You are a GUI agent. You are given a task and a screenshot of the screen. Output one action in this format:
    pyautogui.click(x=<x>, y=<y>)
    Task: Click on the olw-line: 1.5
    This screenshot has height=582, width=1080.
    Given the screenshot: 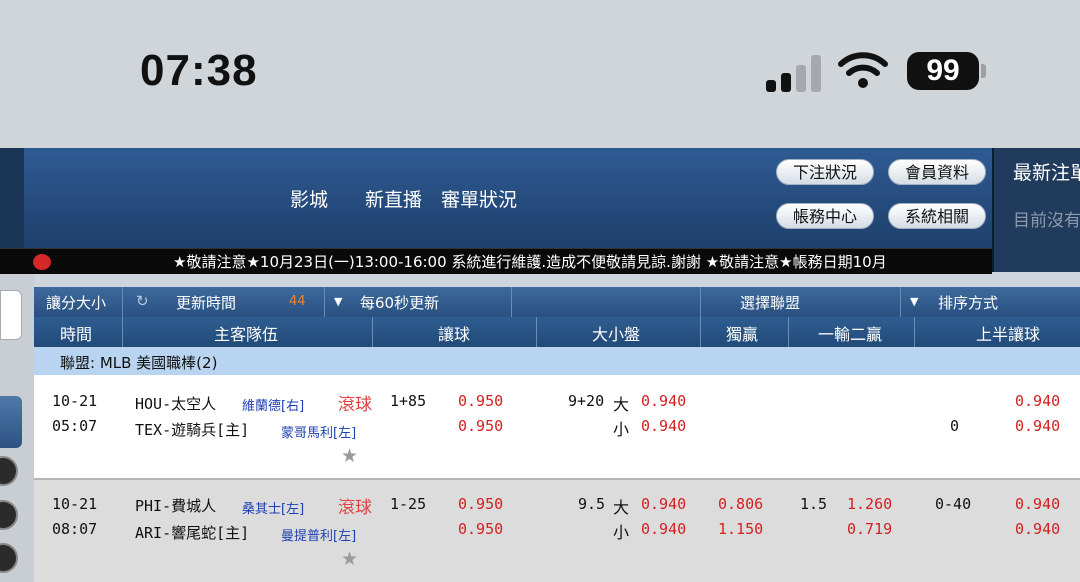 What is the action you would take?
    pyautogui.click(x=814, y=504)
    